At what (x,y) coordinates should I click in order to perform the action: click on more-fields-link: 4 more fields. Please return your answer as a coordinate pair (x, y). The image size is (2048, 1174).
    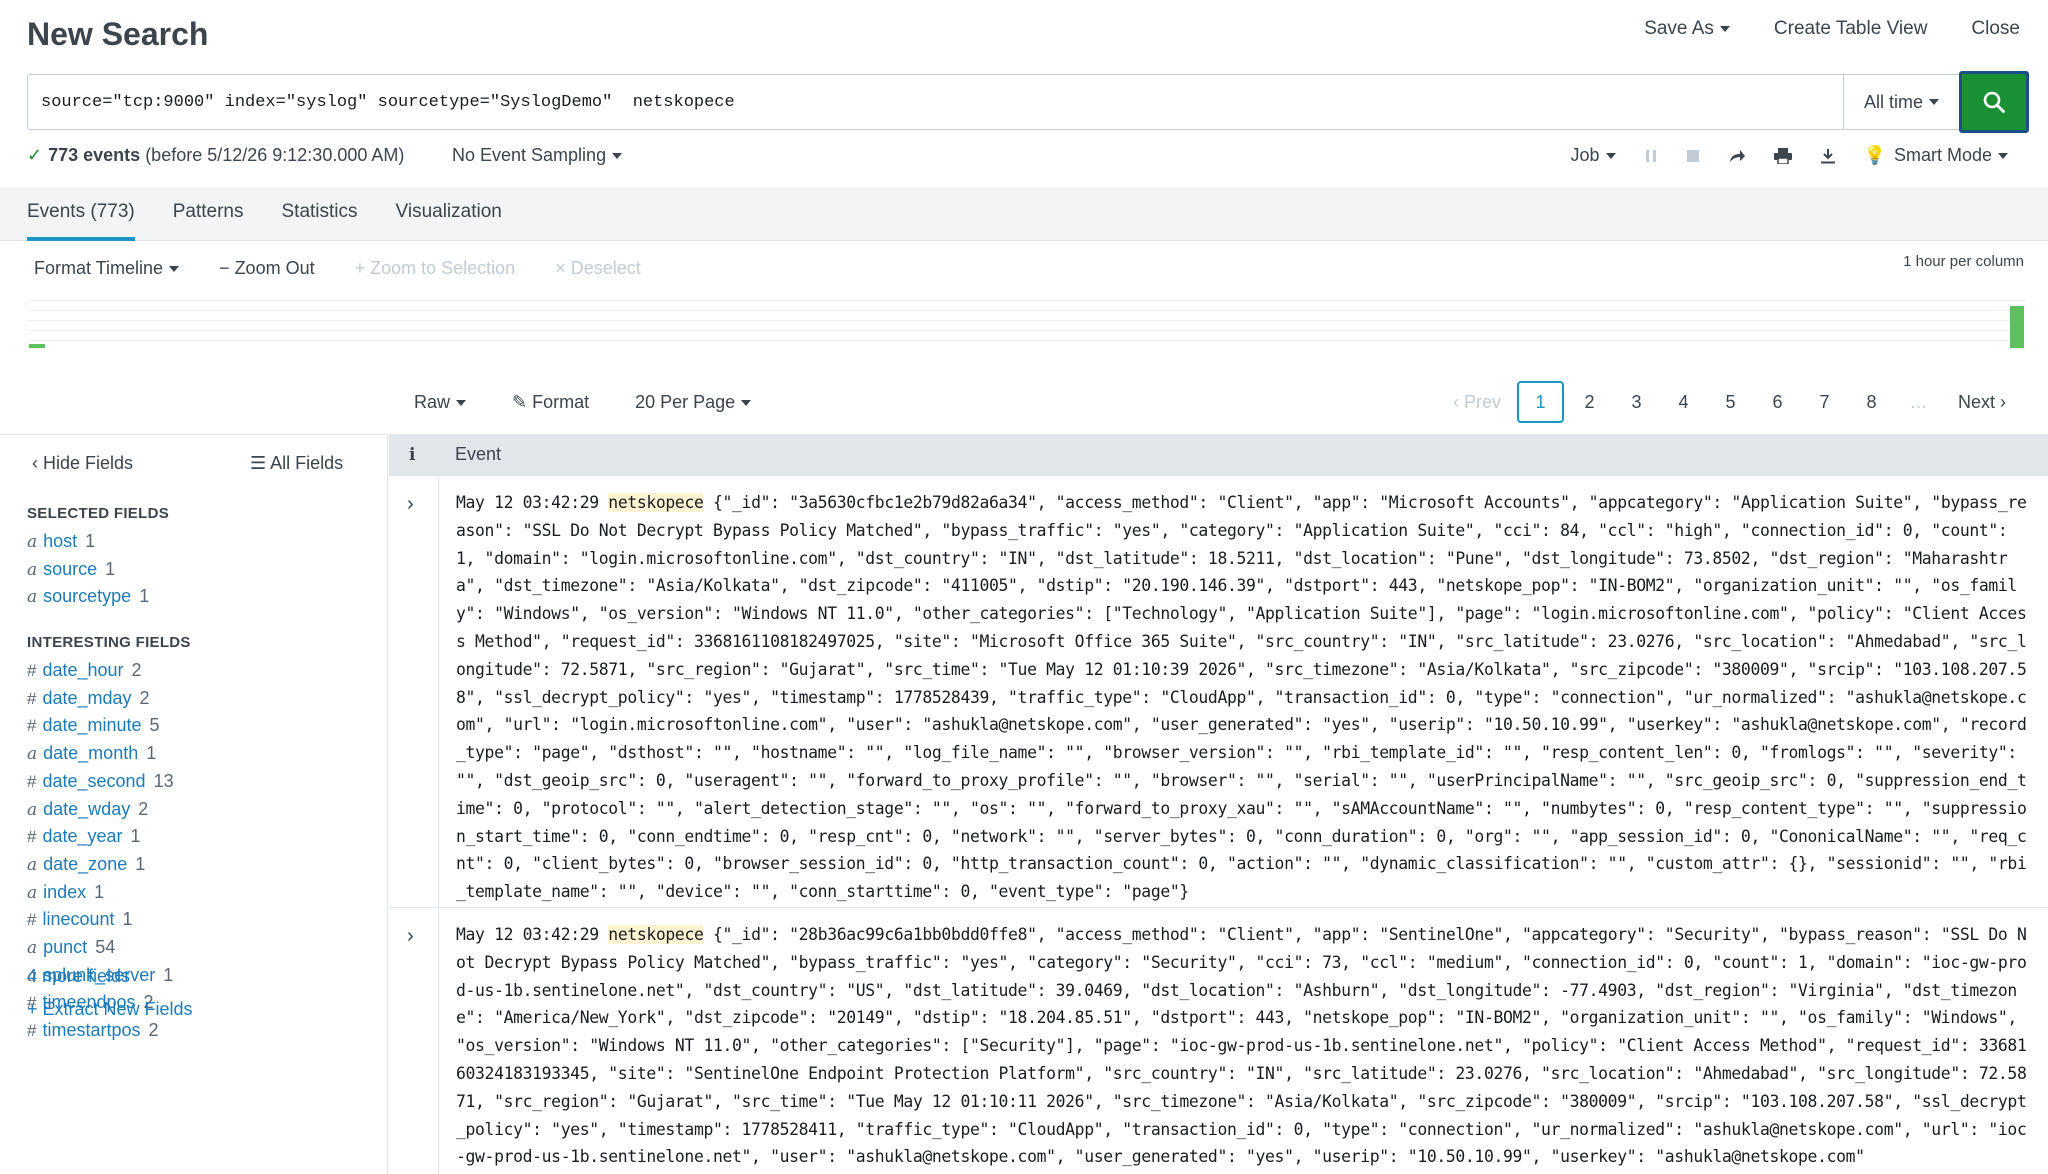
    Looking at the image, I should click on (78, 976).